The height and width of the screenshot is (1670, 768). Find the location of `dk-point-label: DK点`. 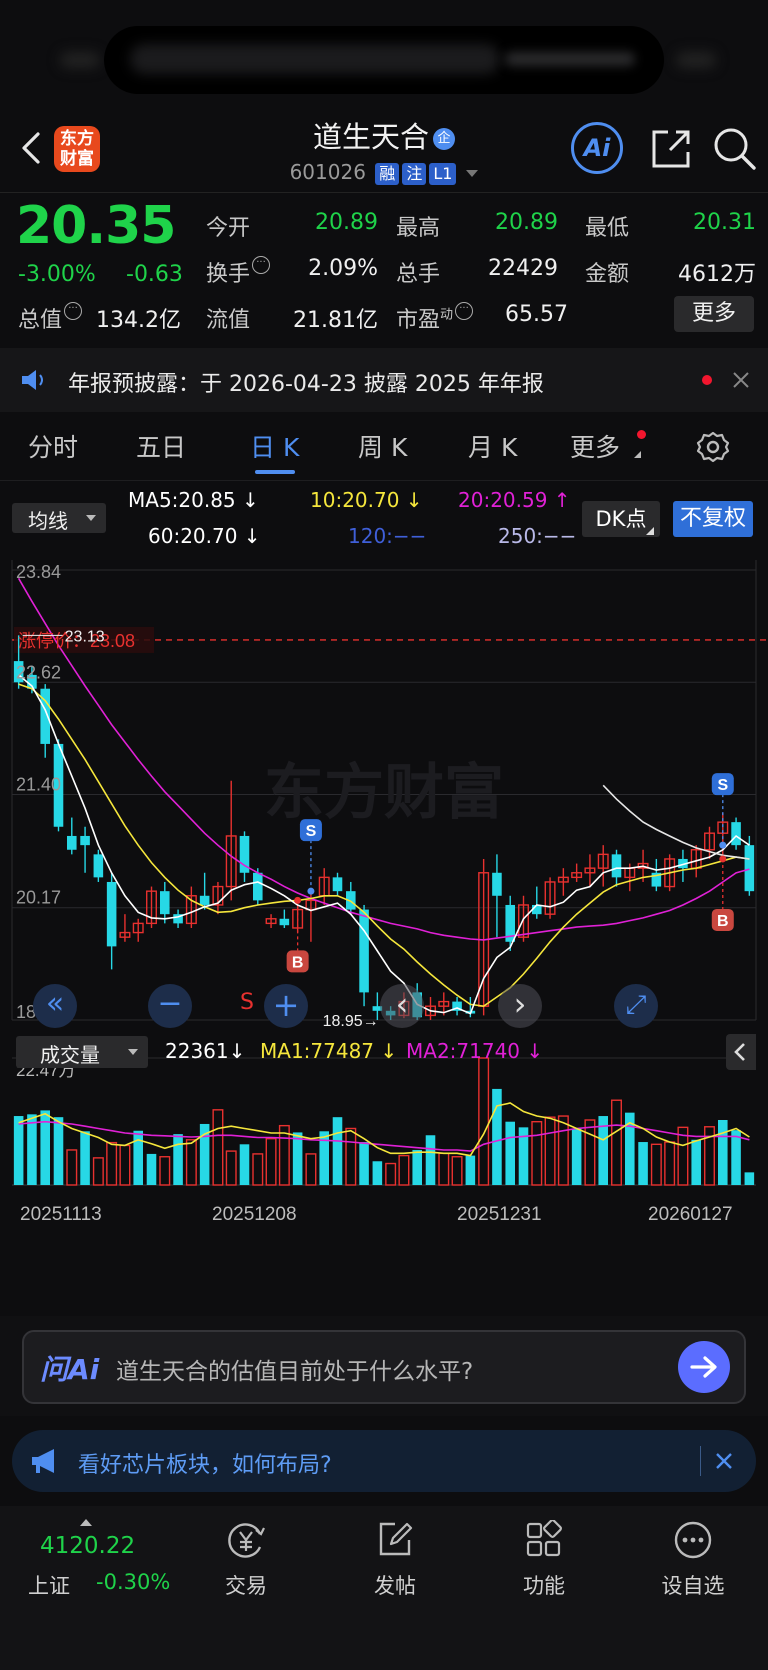

dk-point-label: DK点 is located at coordinates (621, 519).